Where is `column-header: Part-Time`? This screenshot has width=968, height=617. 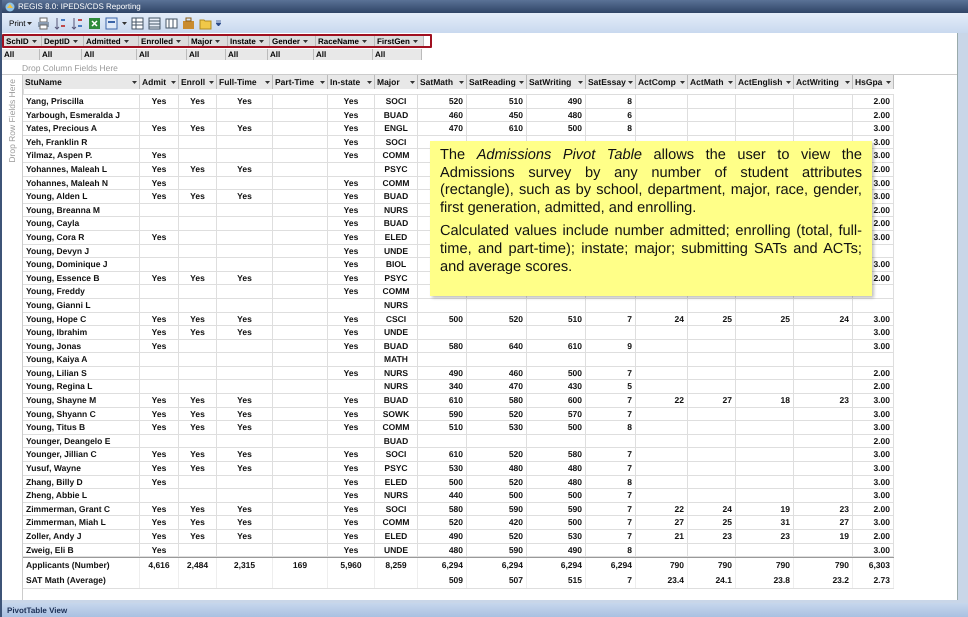
column-header: Part-Time is located at coordinates (300, 82).